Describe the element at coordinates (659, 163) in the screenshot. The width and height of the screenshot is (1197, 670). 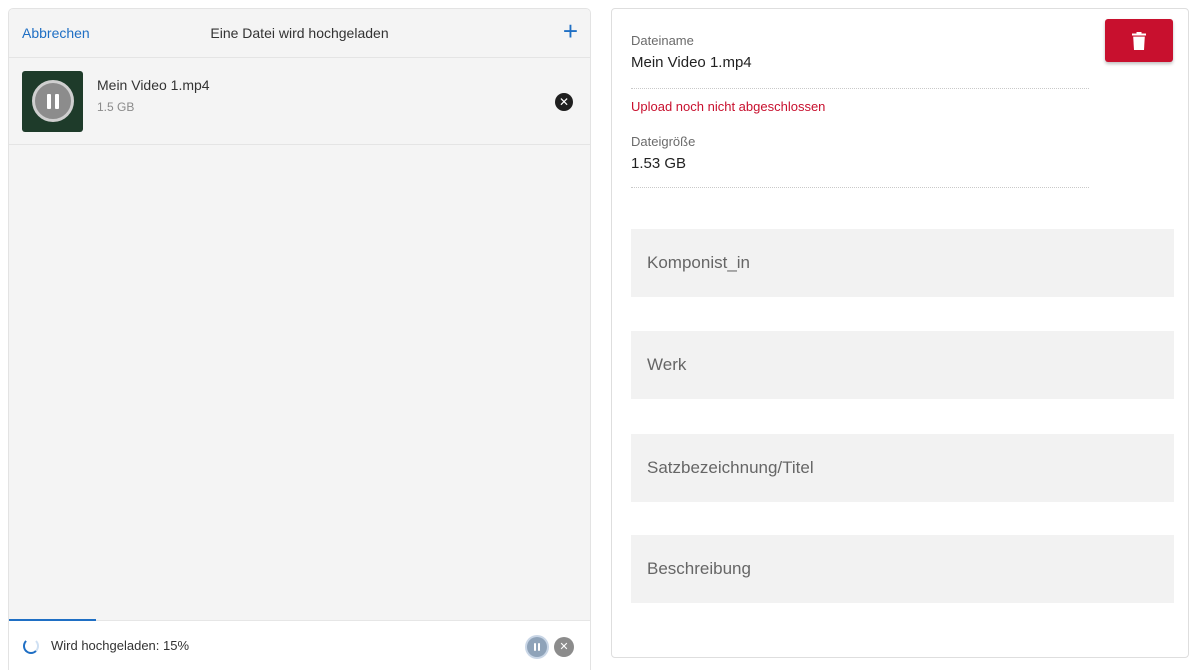
I see `filesize-value: 1.53 GB` at that location.